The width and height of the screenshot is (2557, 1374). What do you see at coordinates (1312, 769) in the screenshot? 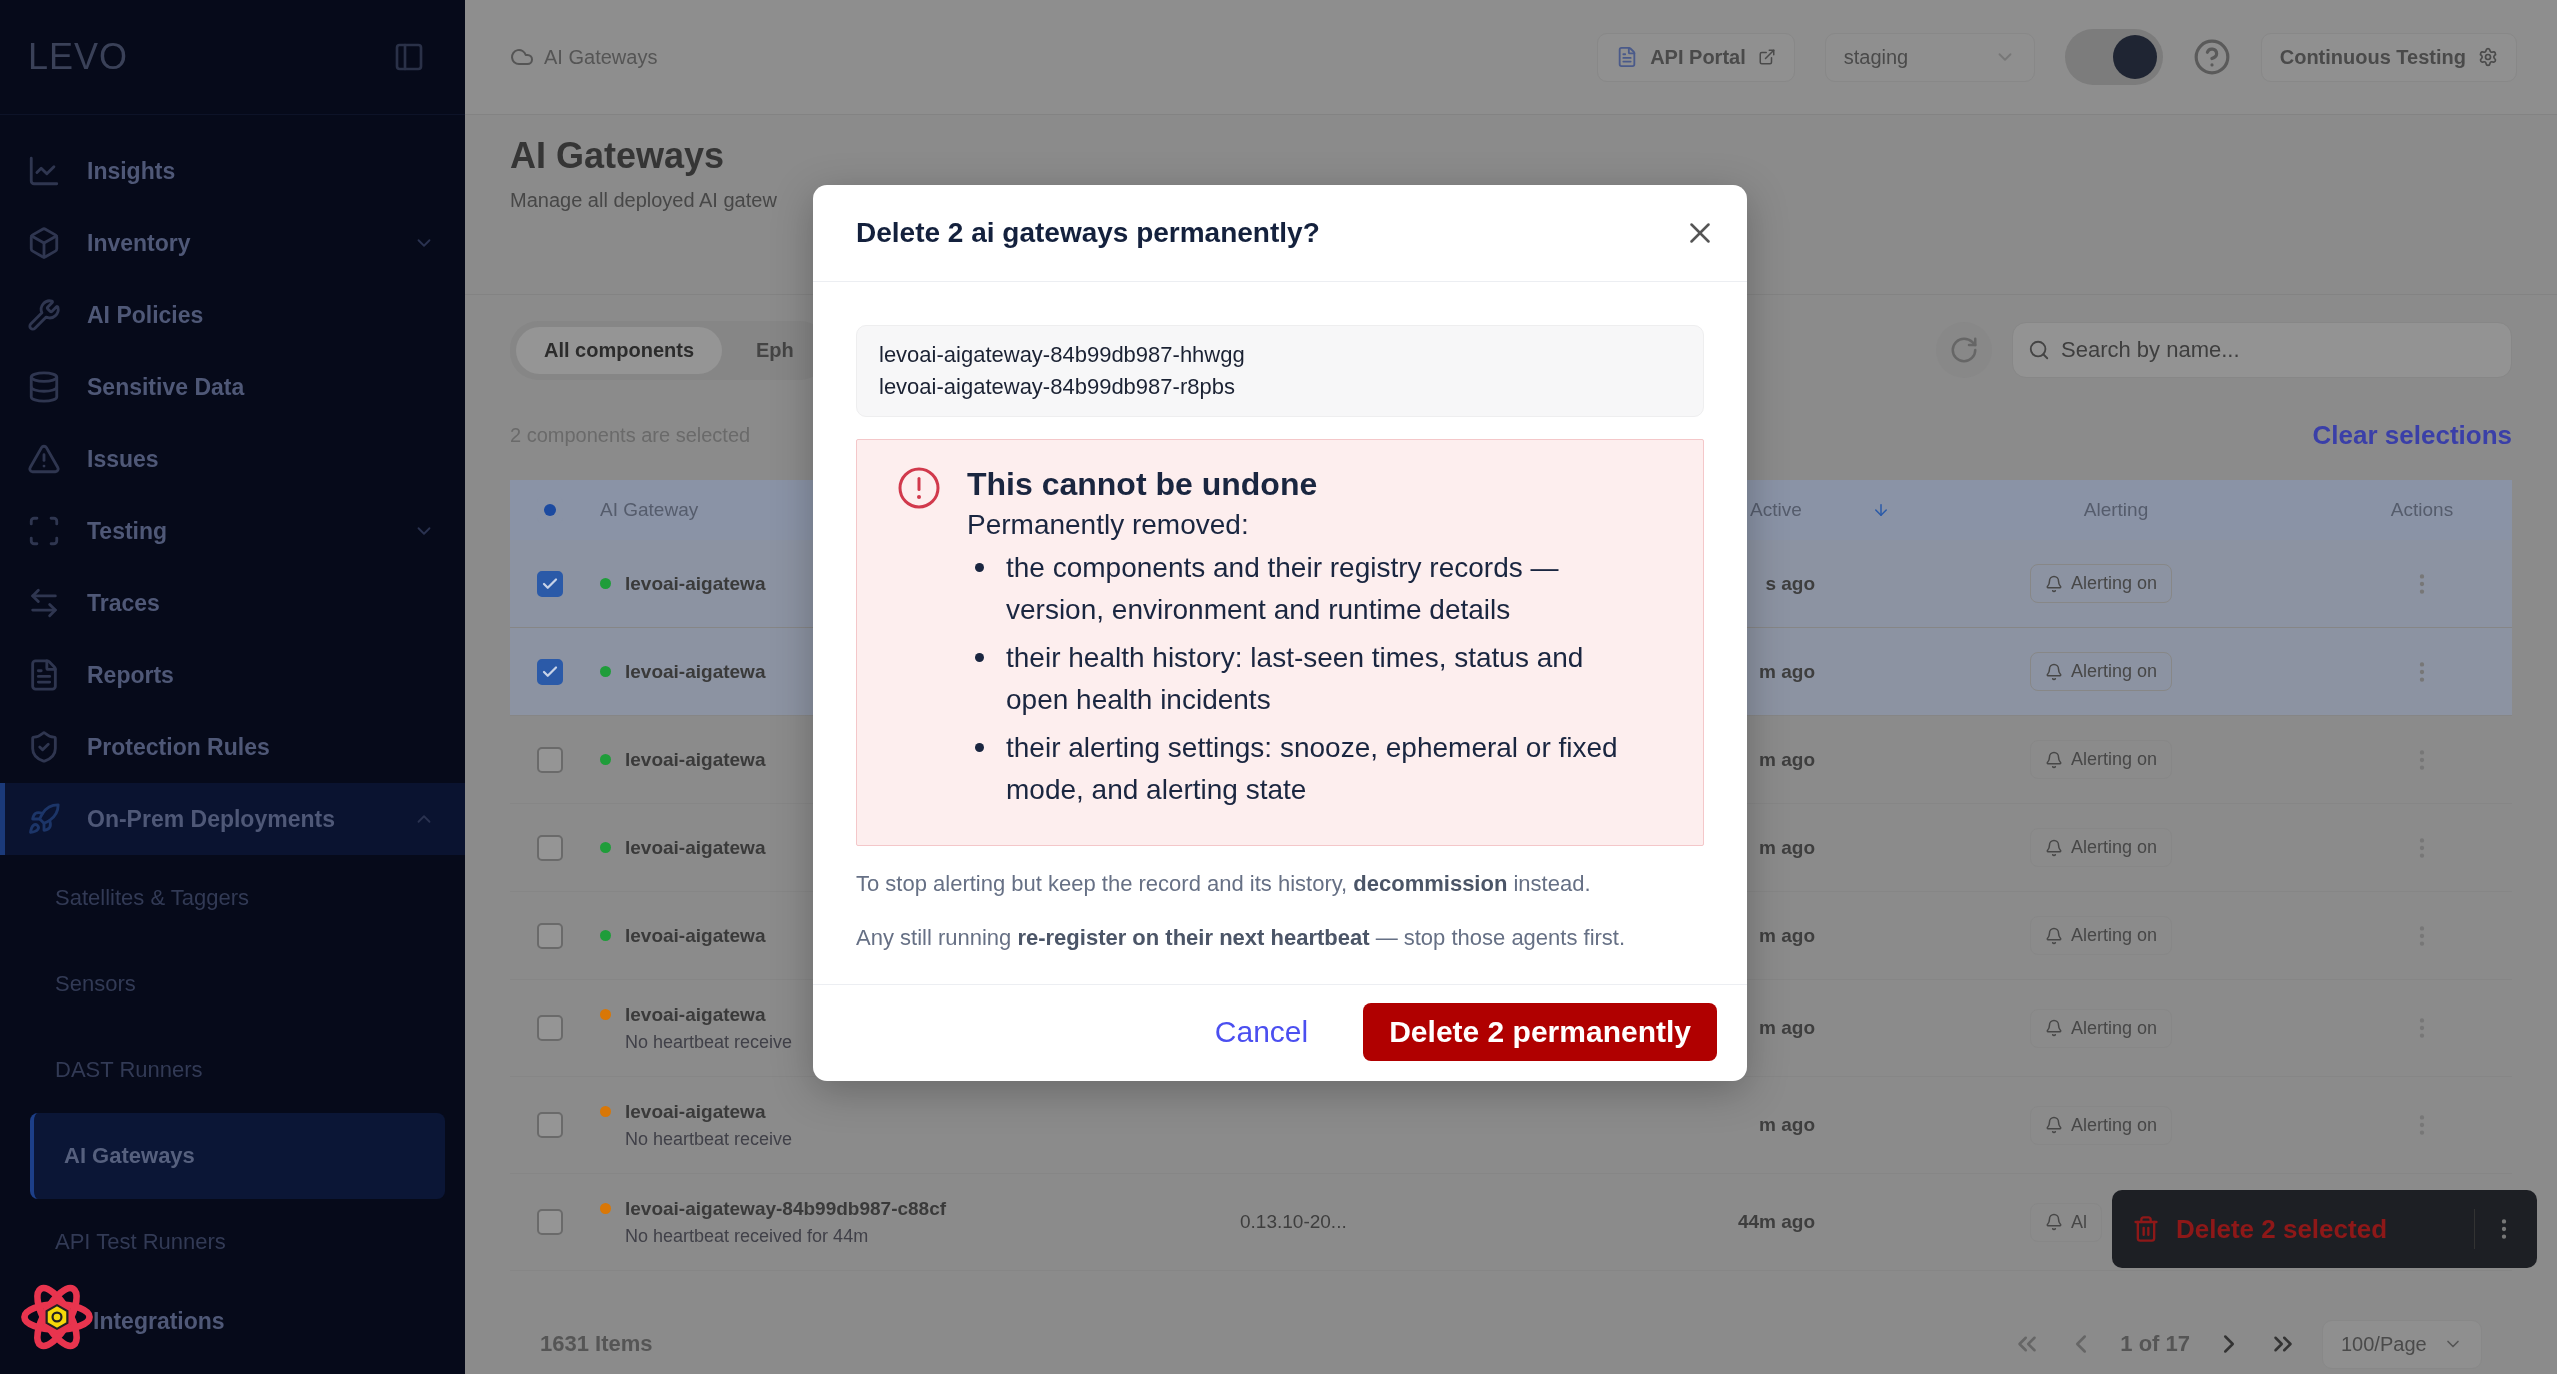
I see `warning-item: their alerting settings: snooze, ephemeral or fixed mode, and alerting state` at bounding box center [1312, 769].